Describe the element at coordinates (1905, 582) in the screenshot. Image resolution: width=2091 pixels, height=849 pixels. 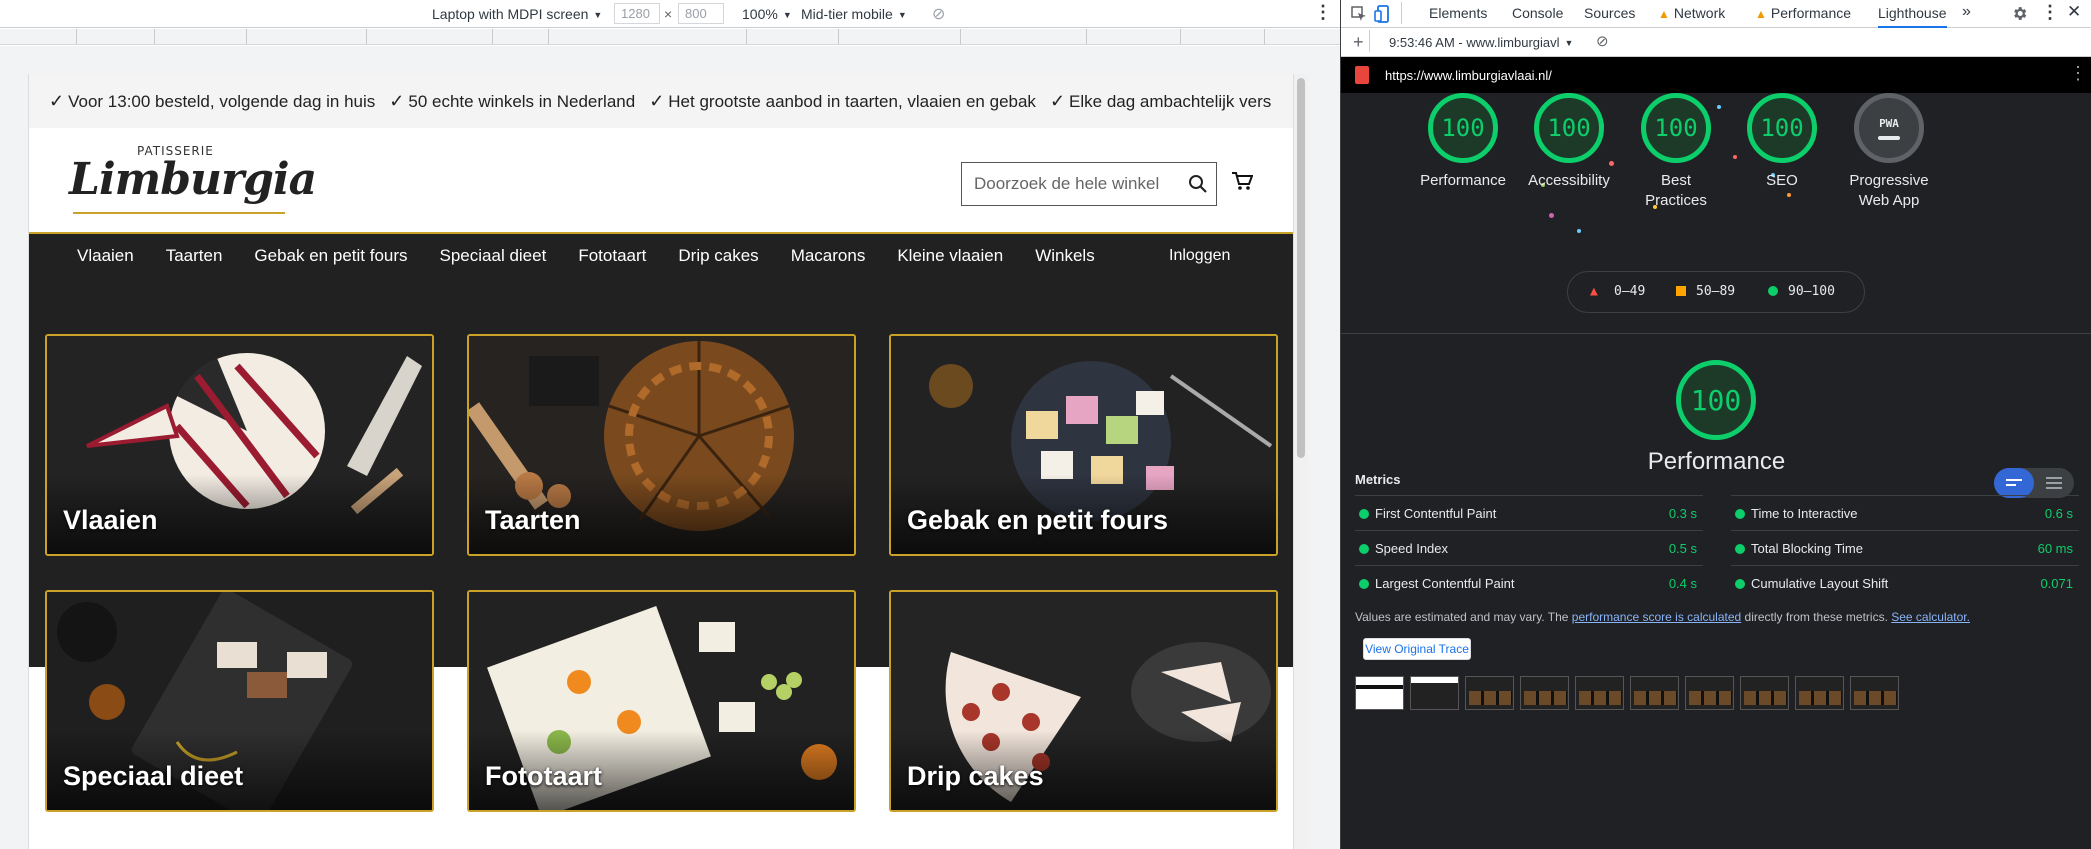
I see `metric-row: Cumulative Layout Shift 0.071` at that location.